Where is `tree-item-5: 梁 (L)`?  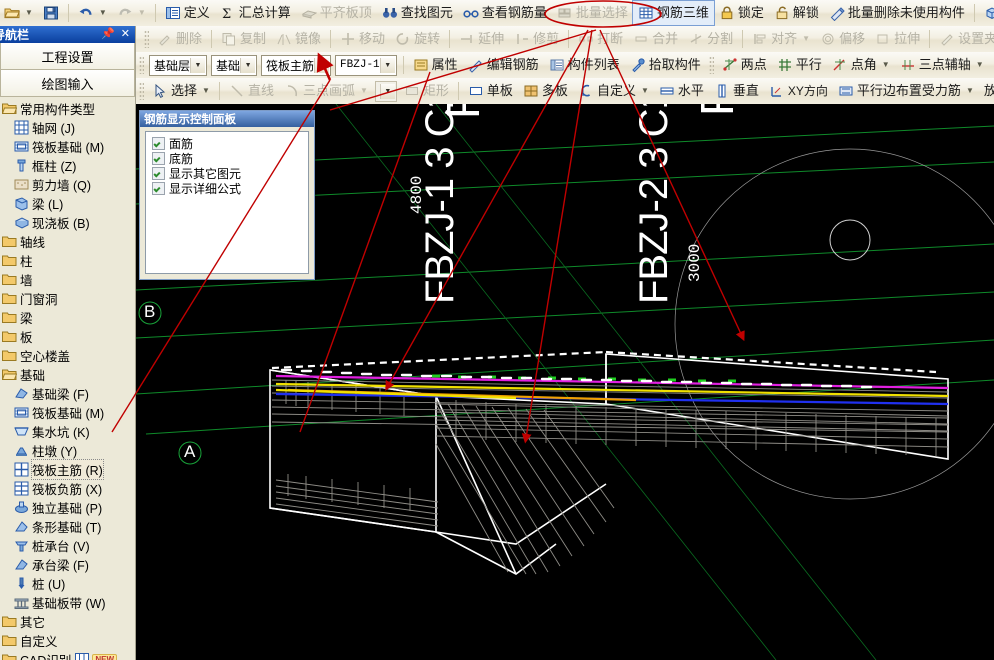 tree-item-5: 梁 (L) is located at coordinates (67, 203).